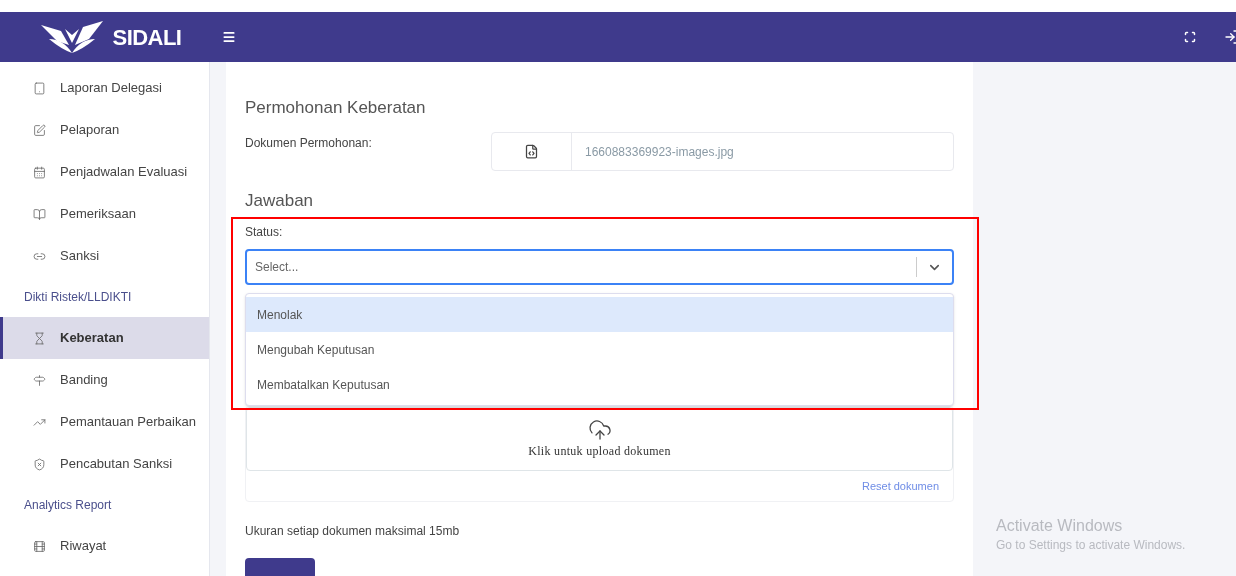 This screenshot has height=576, width=1236. I want to click on film-icon, so click(39, 546).